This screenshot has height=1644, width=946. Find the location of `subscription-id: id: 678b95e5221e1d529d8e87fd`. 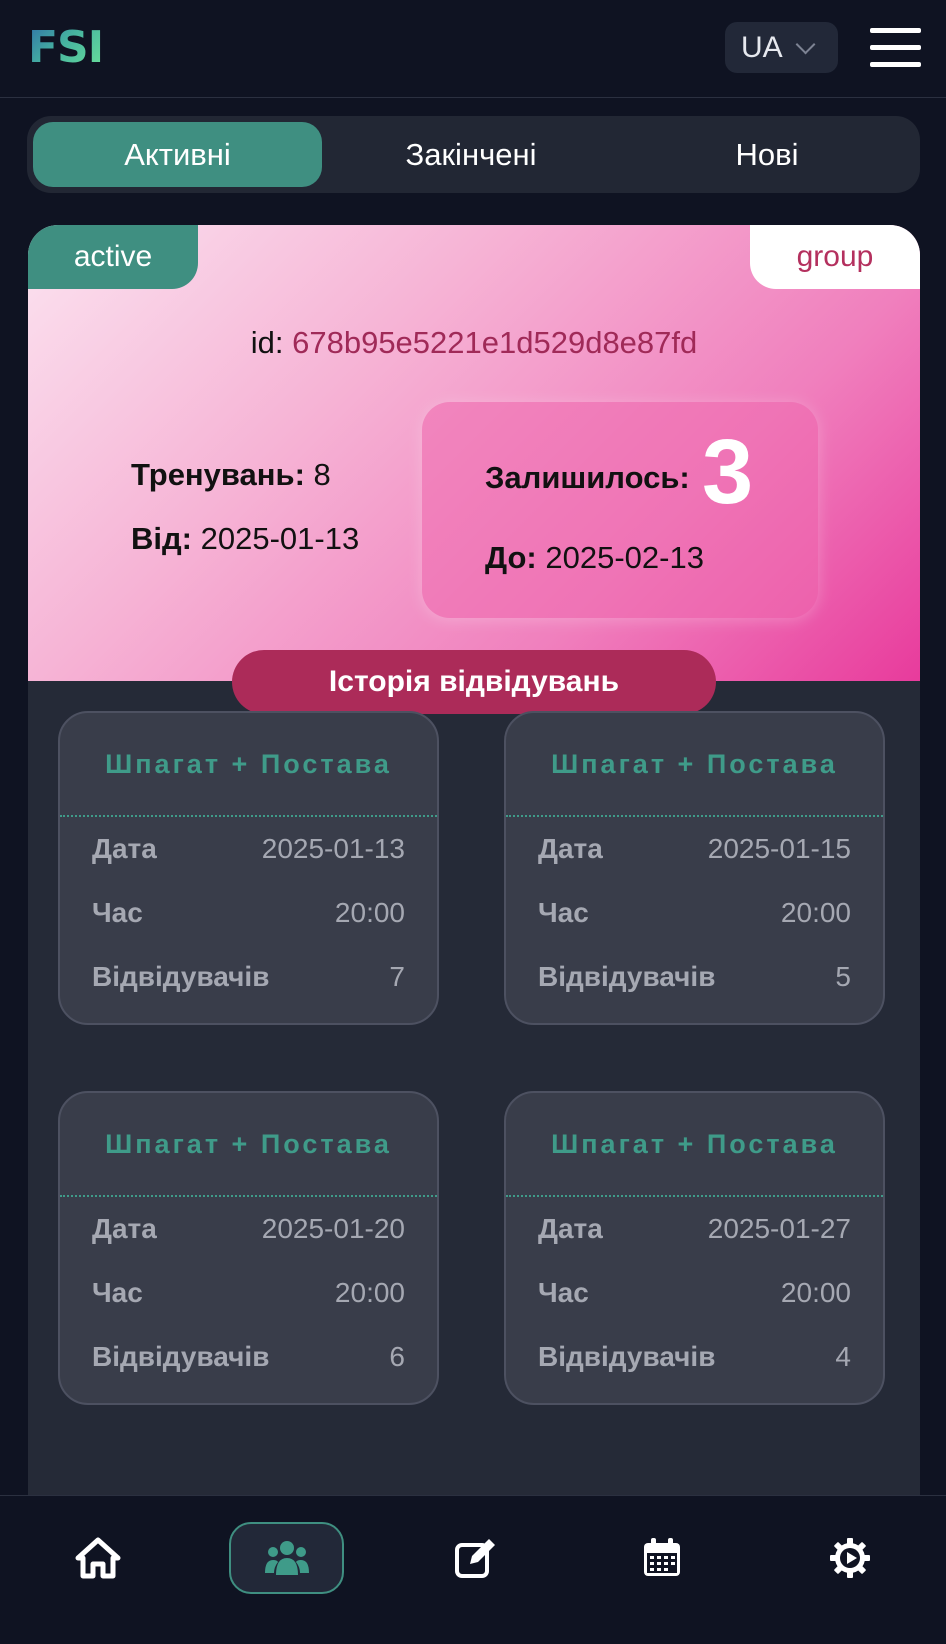

subscription-id: id: 678b95e5221e1d529d8e87fd is located at coordinates (474, 343).